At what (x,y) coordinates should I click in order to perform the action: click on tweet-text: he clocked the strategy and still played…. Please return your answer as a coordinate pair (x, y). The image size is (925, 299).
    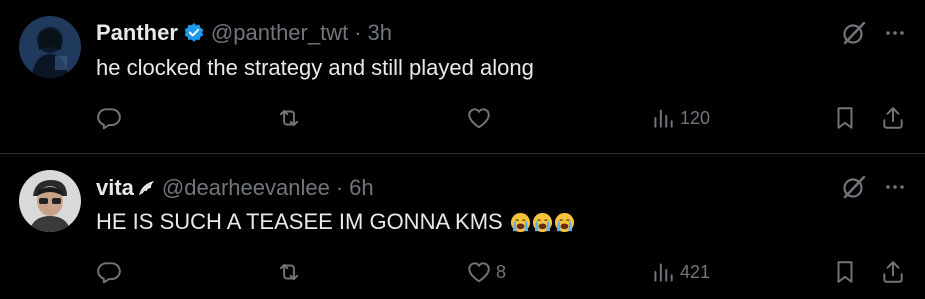
    Looking at the image, I should click on (315, 67).